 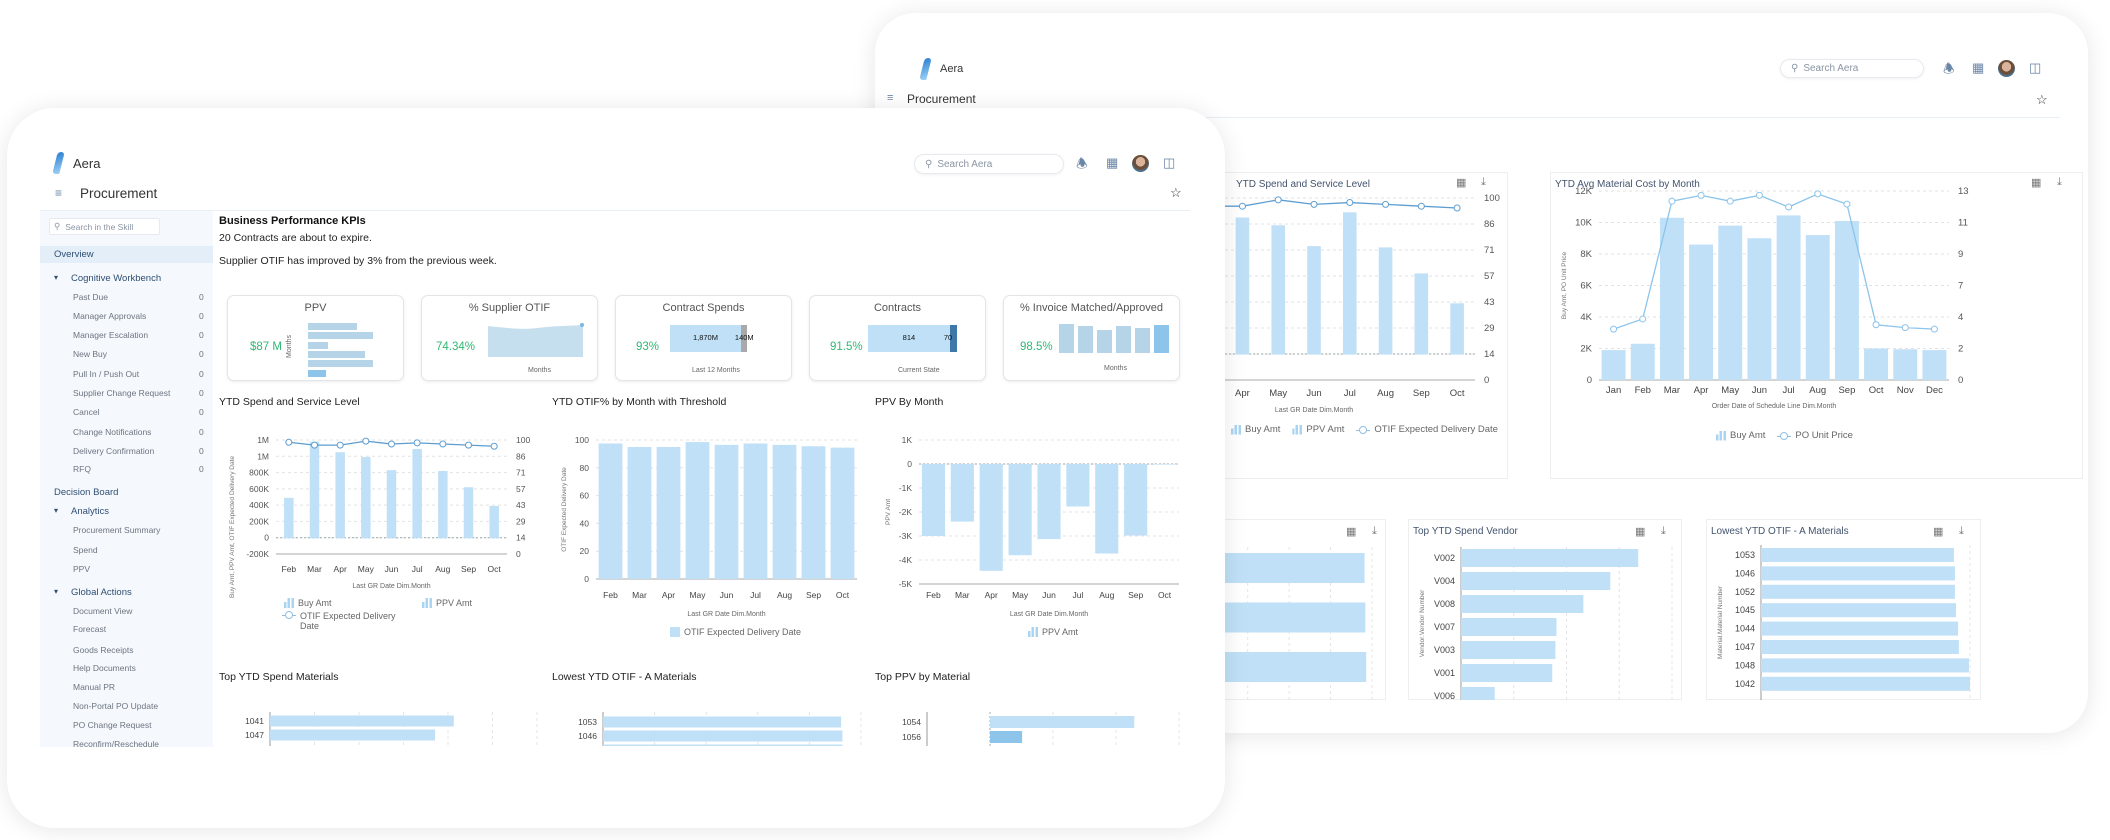 I want to click on sidebar-item: Spend, so click(x=85, y=550).